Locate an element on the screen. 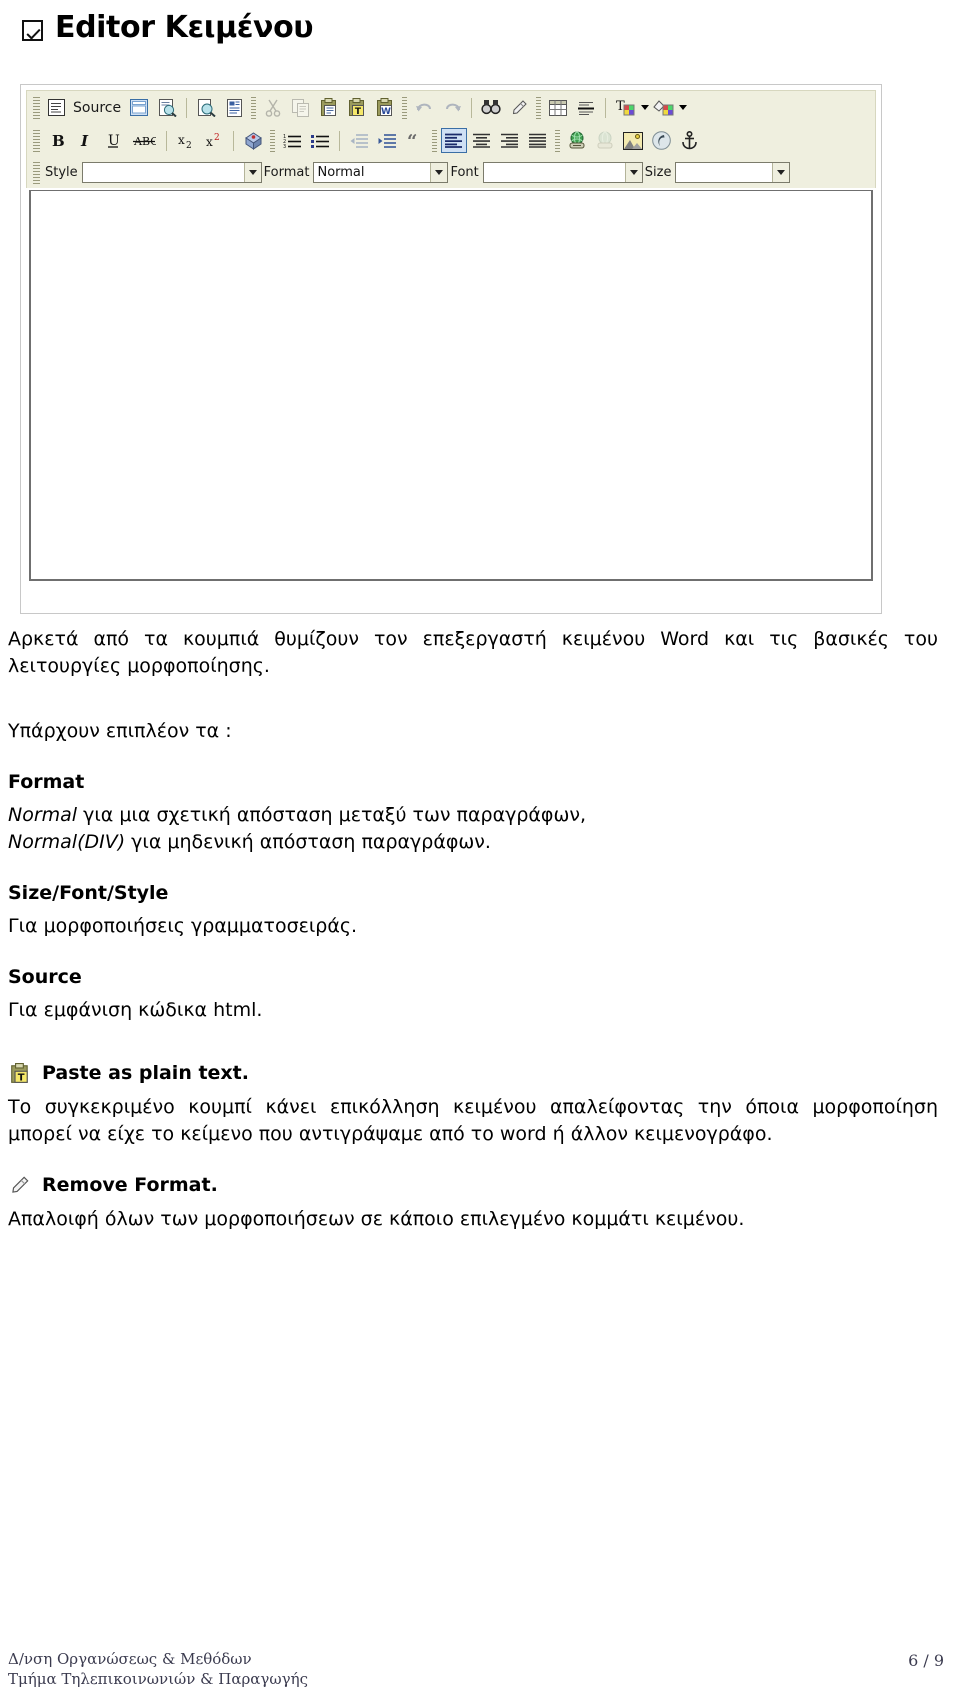 This screenshot has height=1705, width=960. superscript-button: x2 is located at coordinates (214, 140).